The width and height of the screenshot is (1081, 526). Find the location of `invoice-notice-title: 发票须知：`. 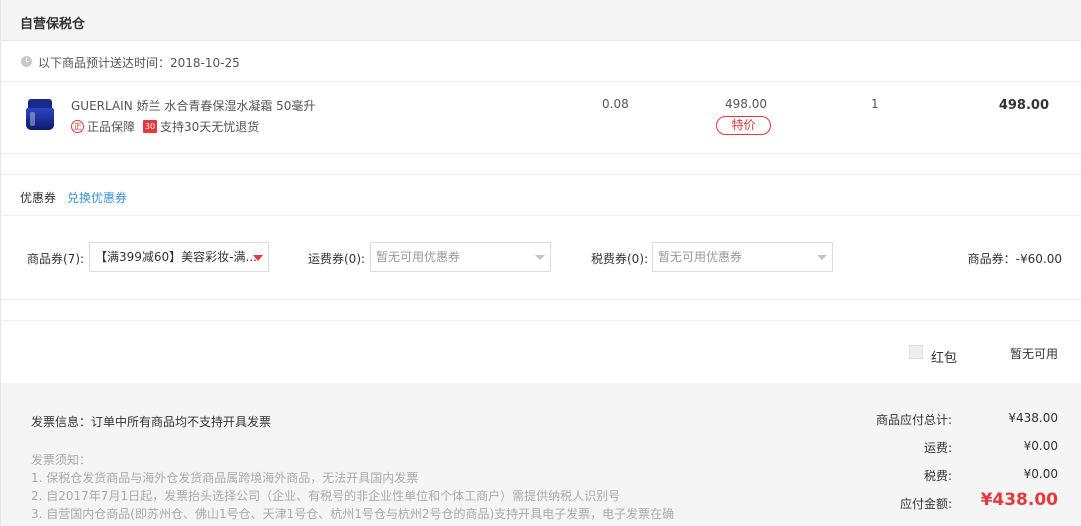

invoice-notice-title: 发票须知： is located at coordinates (61, 460).